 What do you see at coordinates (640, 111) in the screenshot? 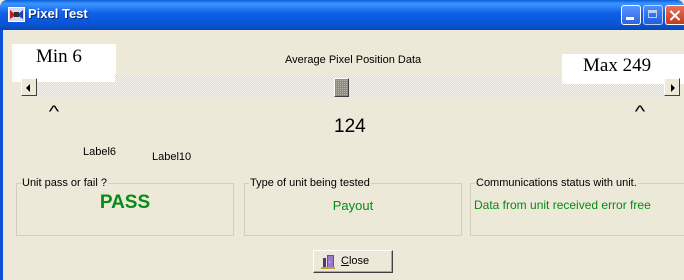
I see `max-caret: ^` at bounding box center [640, 111].